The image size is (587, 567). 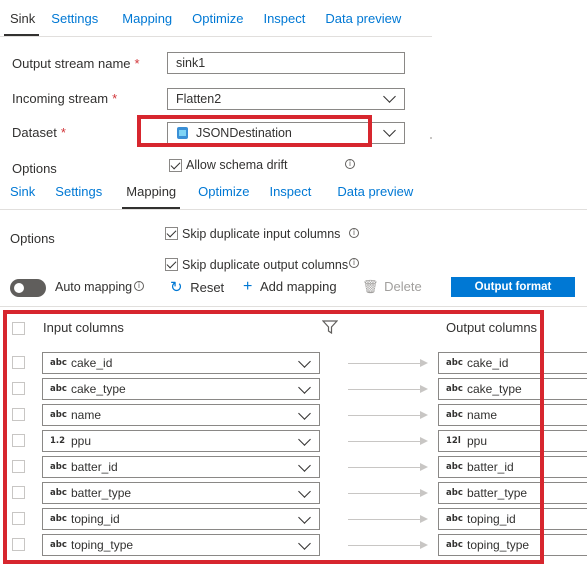 I want to click on tab-mapping-2: Mapping, so click(x=151, y=192).